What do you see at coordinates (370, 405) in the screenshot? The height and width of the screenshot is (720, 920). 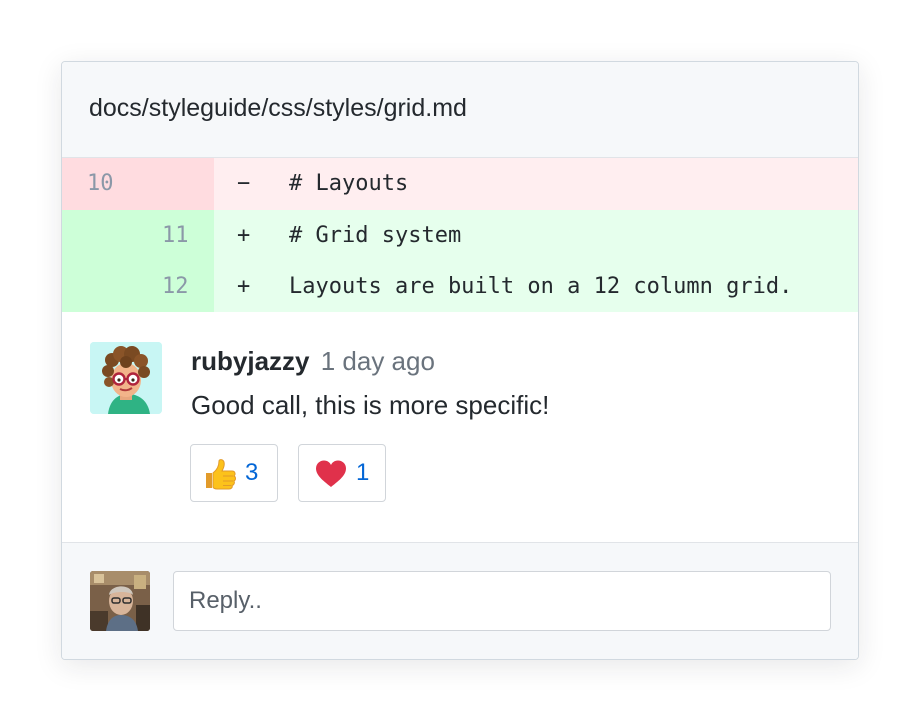 I see `comment-body: Good call, this is more specific!` at bounding box center [370, 405].